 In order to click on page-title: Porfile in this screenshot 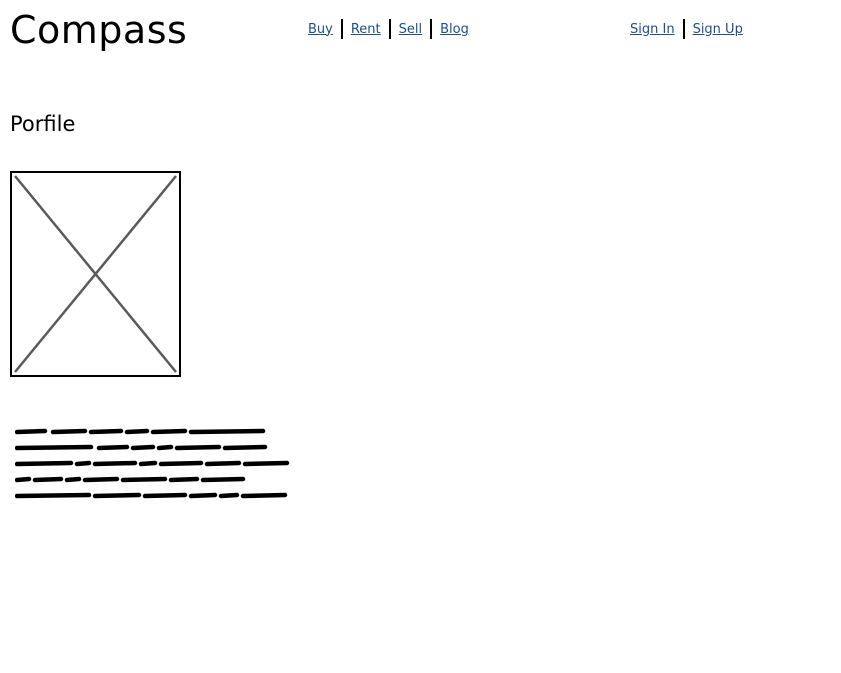, I will do `click(43, 124)`.